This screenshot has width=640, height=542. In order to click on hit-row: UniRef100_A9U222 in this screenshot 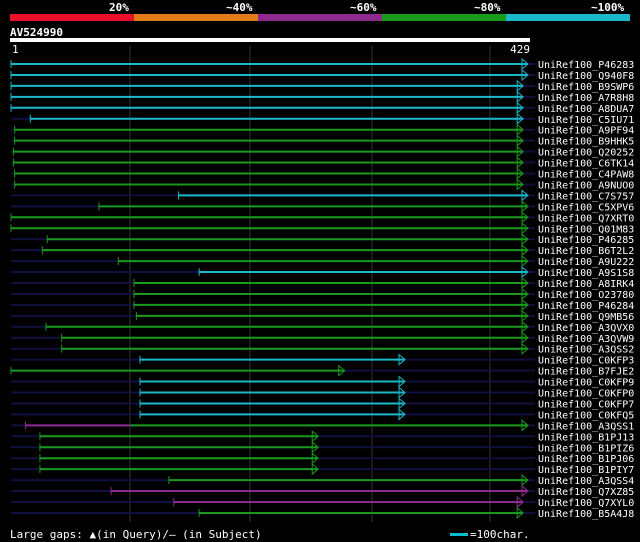, I will do `click(322, 261)`.